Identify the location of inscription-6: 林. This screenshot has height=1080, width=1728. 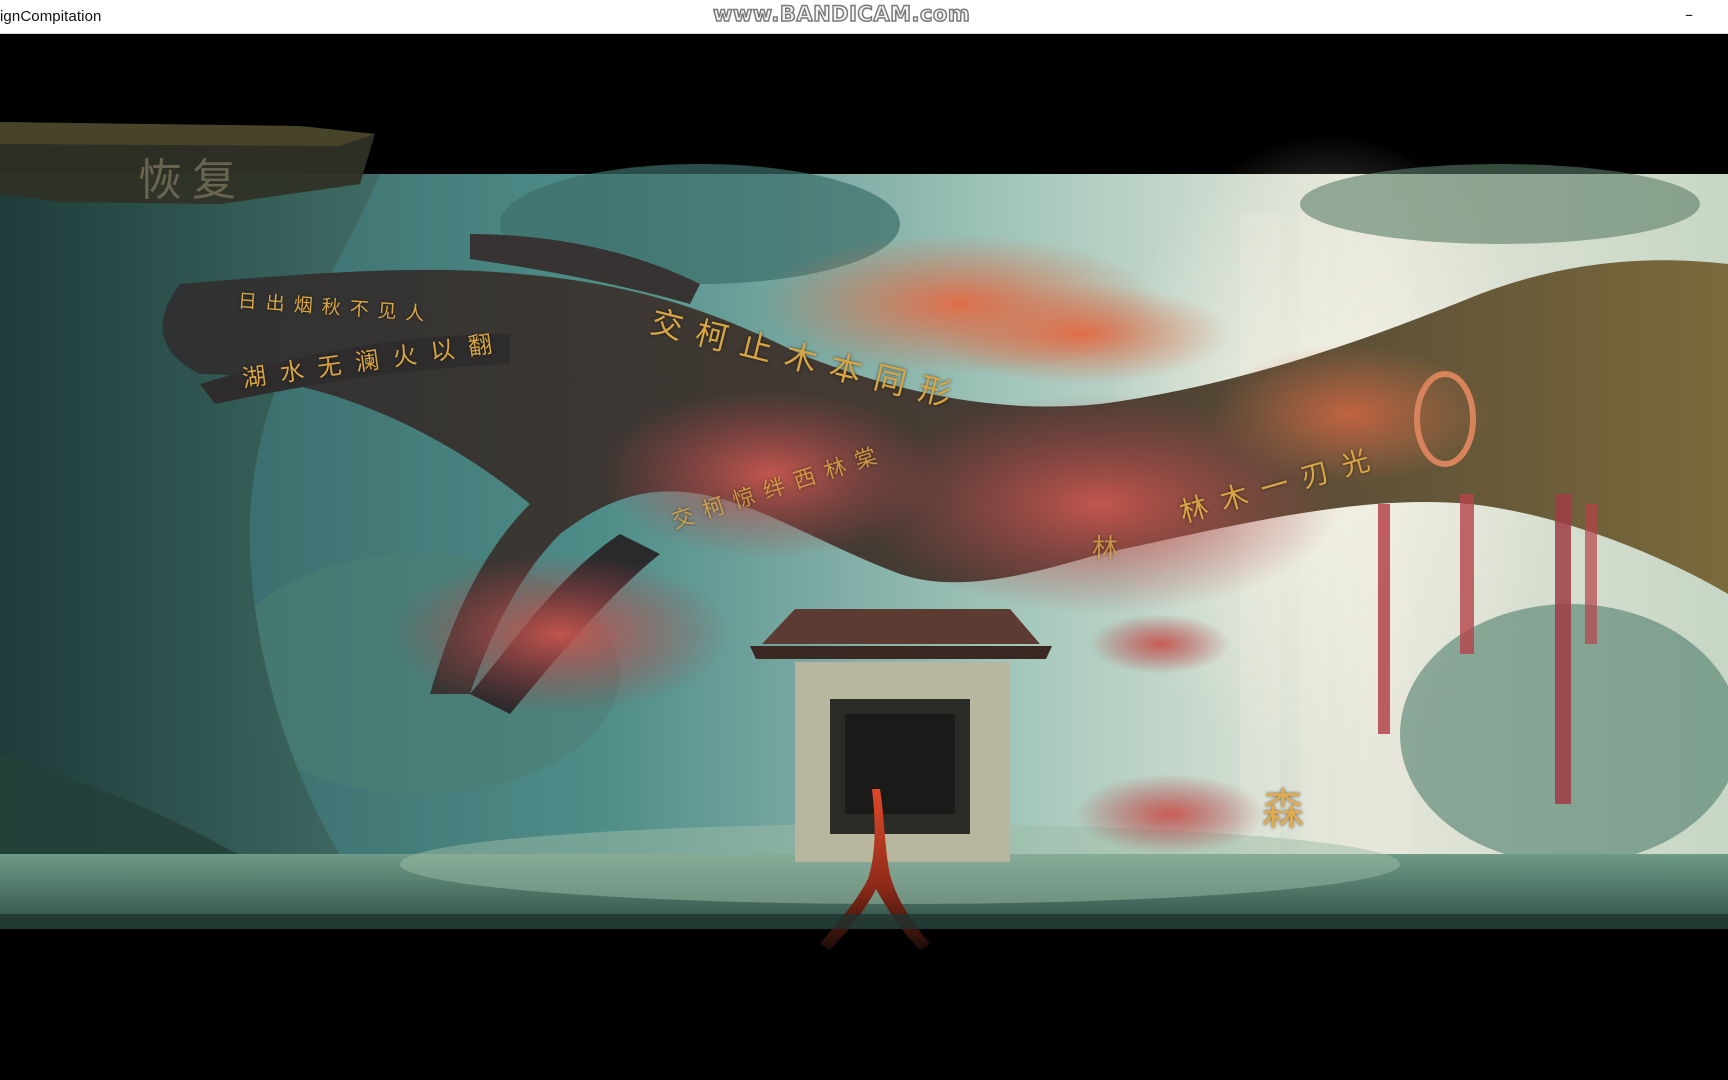
(1105, 549).